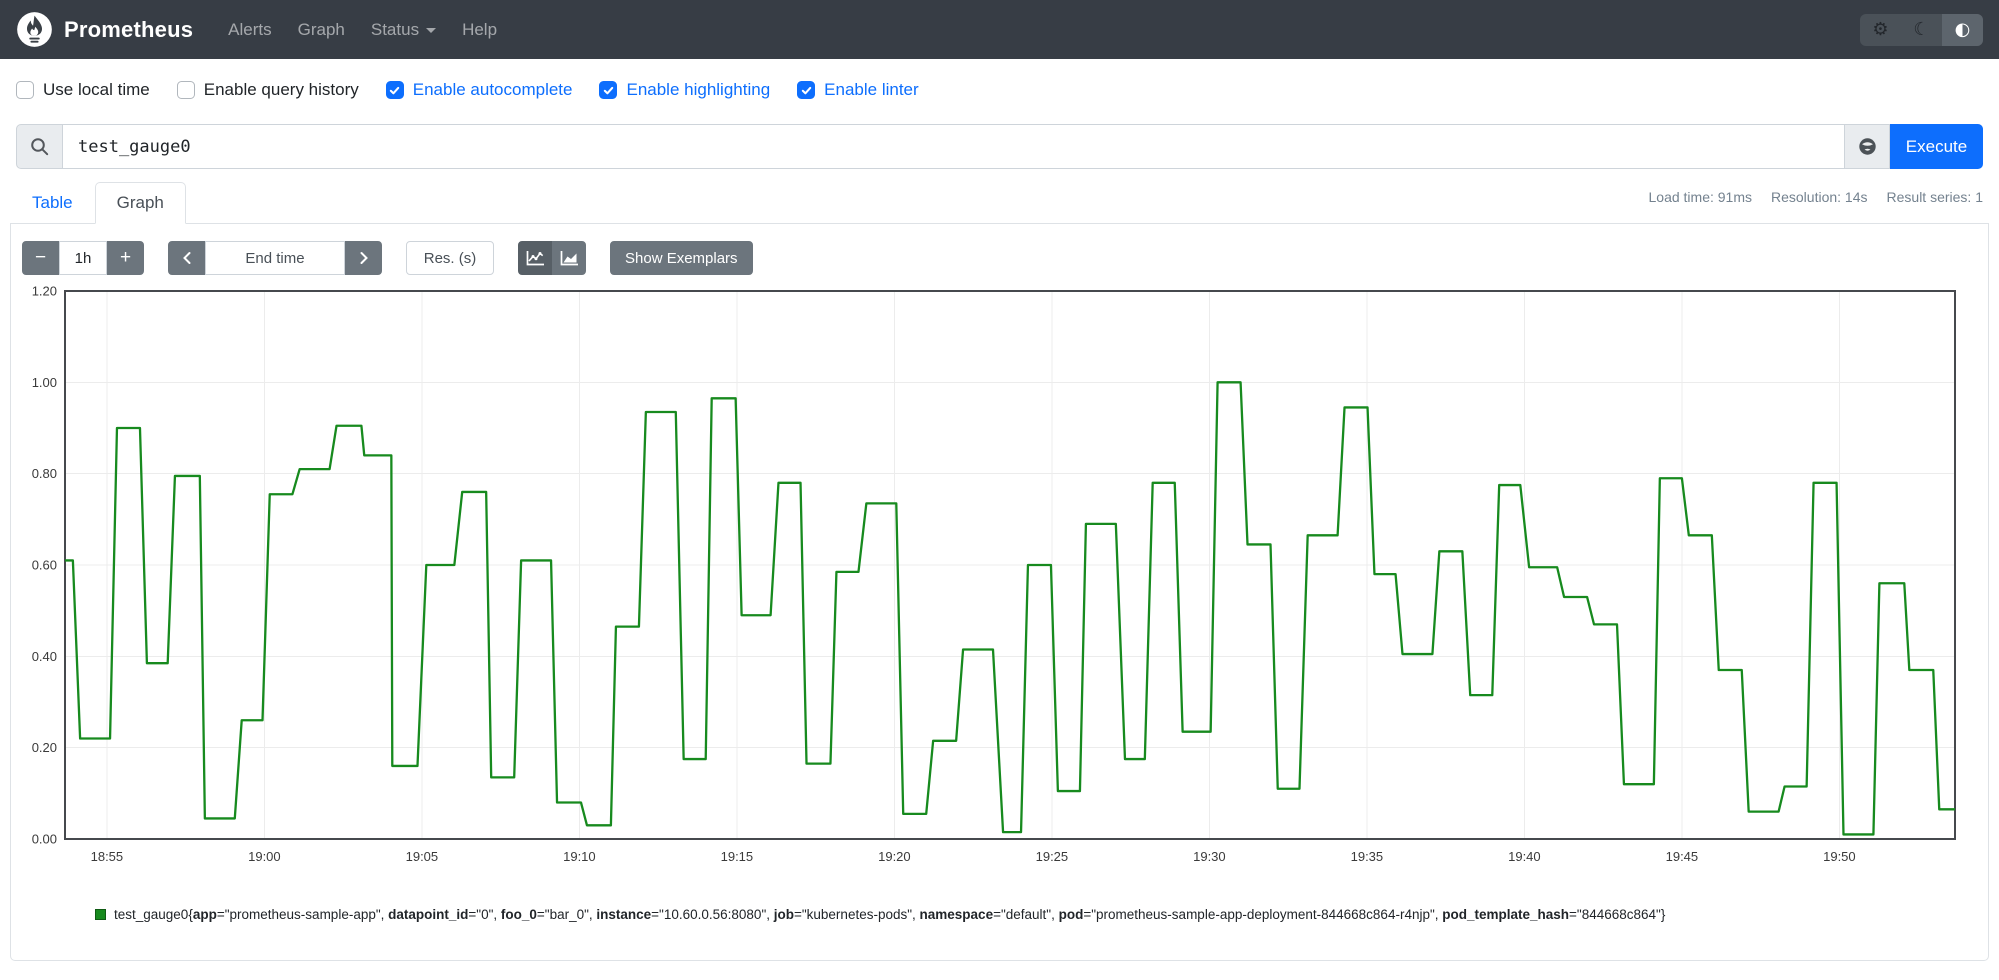 The width and height of the screenshot is (1999, 980). Describe the element at coordinates (953, 146) in the screenshot. I see `query-input` at that location.